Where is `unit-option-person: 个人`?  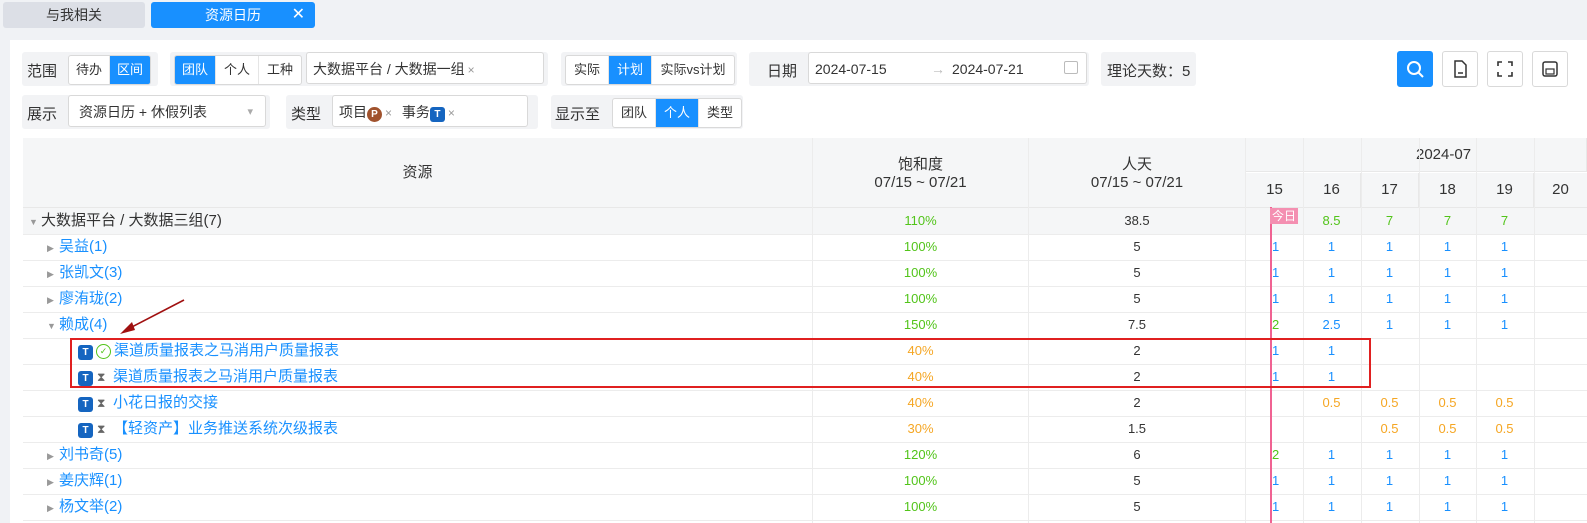 unit-option-person: 个人 is located at coordinates (237, 70).